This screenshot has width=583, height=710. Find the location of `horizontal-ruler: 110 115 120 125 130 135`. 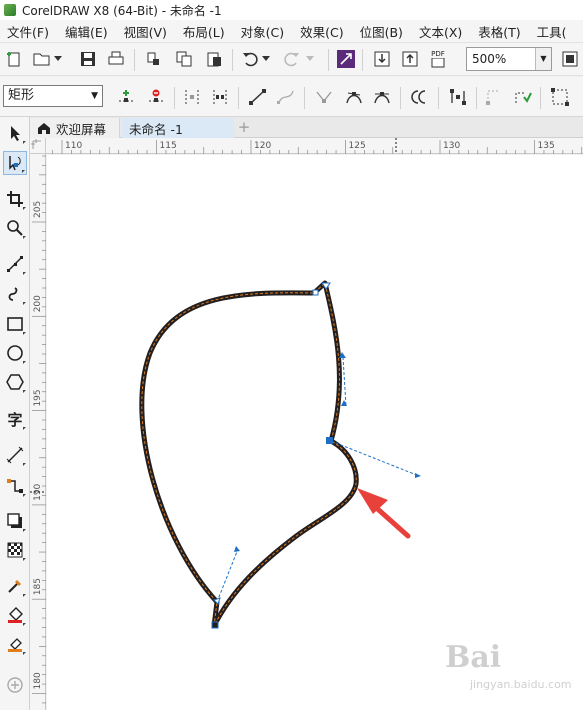

horizontal-ruler: 110 115 120 125 130 135 is located at coordinates (314, 146).